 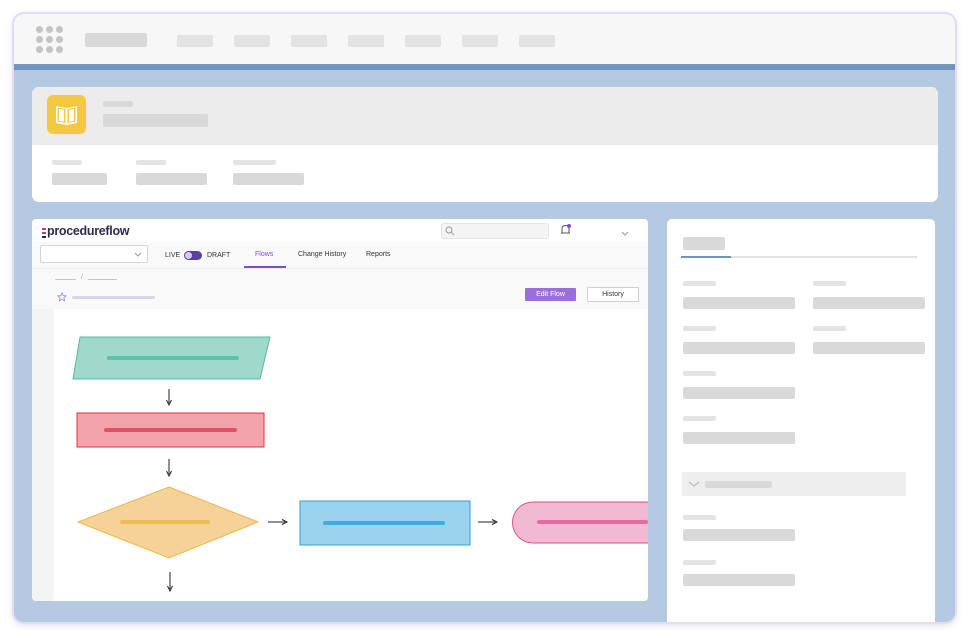 What do you see at coordinates (738, 484) in the screenshot?
I see `section-title-placeholder` at bounding box center [738, 484].